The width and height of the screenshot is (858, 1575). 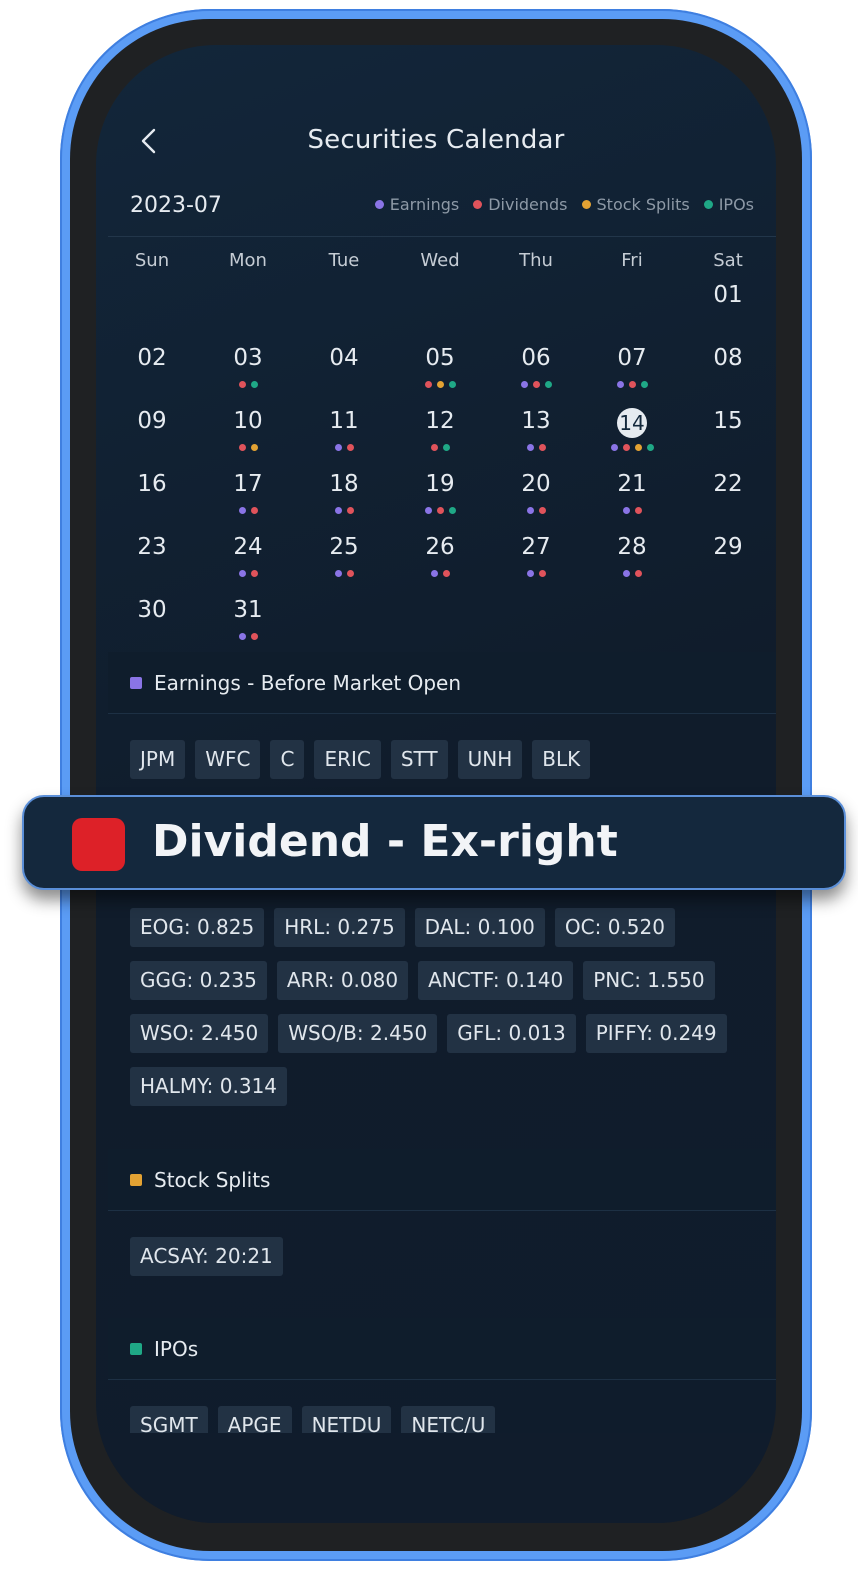 What do you see at coordinates (347, 759) in the screenshot?
I see `earnings-ticker-chip: ERIC` at bounding box center [347, 759].